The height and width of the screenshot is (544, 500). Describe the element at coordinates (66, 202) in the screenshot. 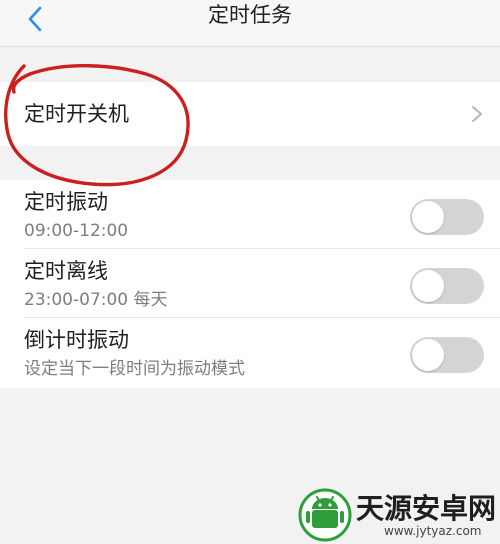

I see `row-title: 定时振动` at that location.